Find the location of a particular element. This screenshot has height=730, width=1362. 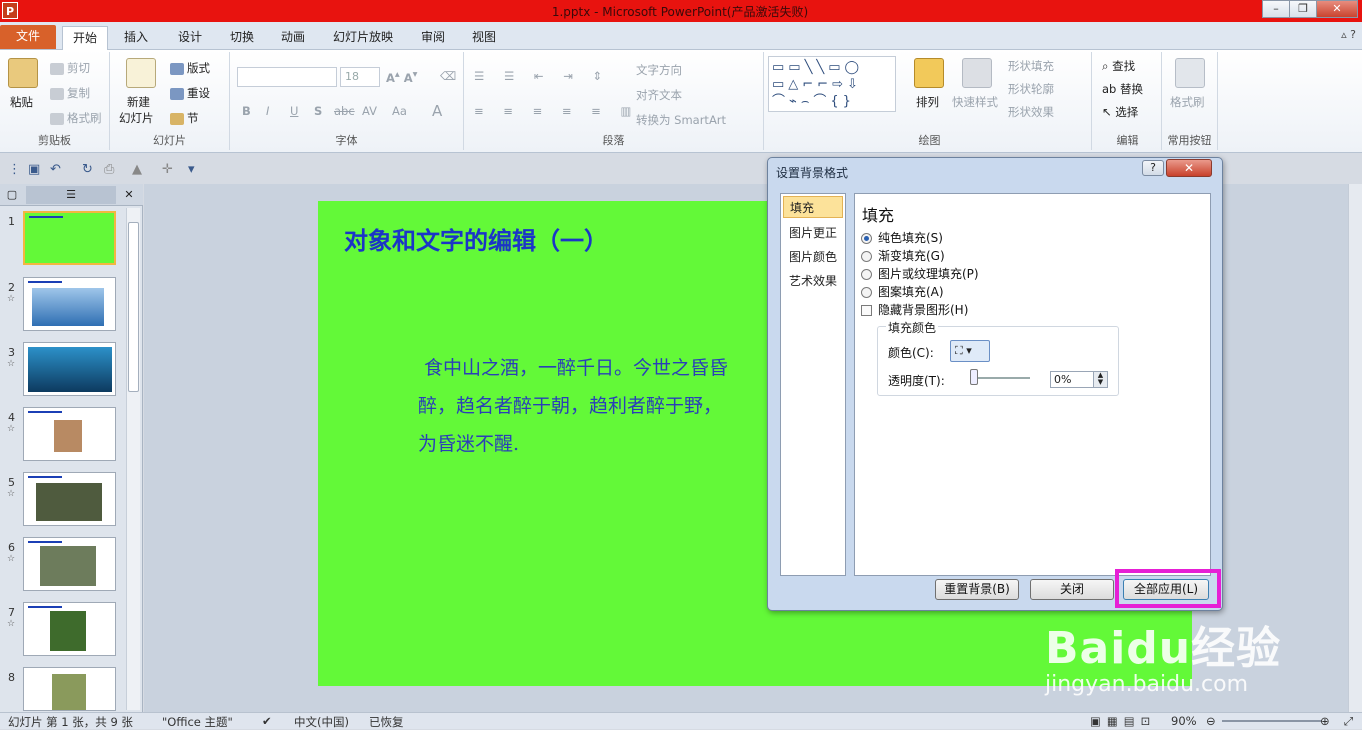

slide-thumb-row: 2 ☆ is located at coordinates (62, 308).